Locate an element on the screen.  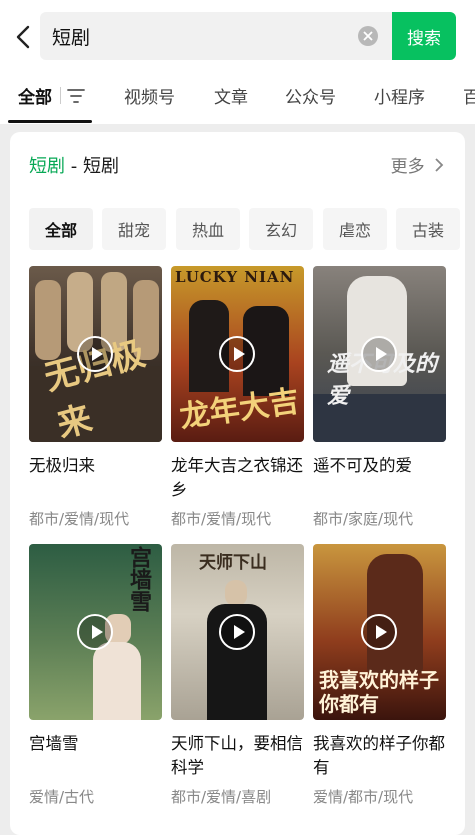
drama-title: 龙年大吉之衣锦还乡 is located at coordinates (239, 478).